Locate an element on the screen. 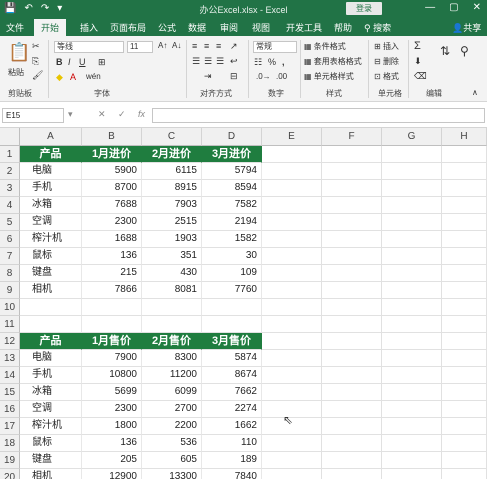 The image size is (487, 479). cell: 键盘 is located at coordinates (51, 273).